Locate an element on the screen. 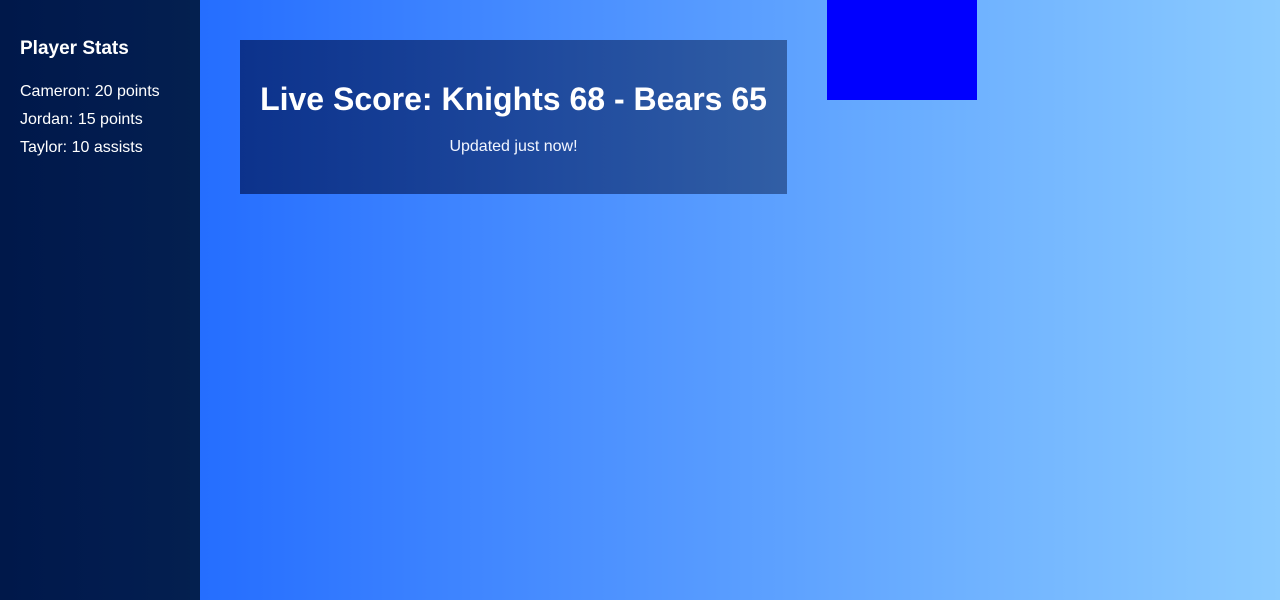 The image size is (1280, 600). player-stat-item: Cameron: 20 points is located at coordinates (90, 91).